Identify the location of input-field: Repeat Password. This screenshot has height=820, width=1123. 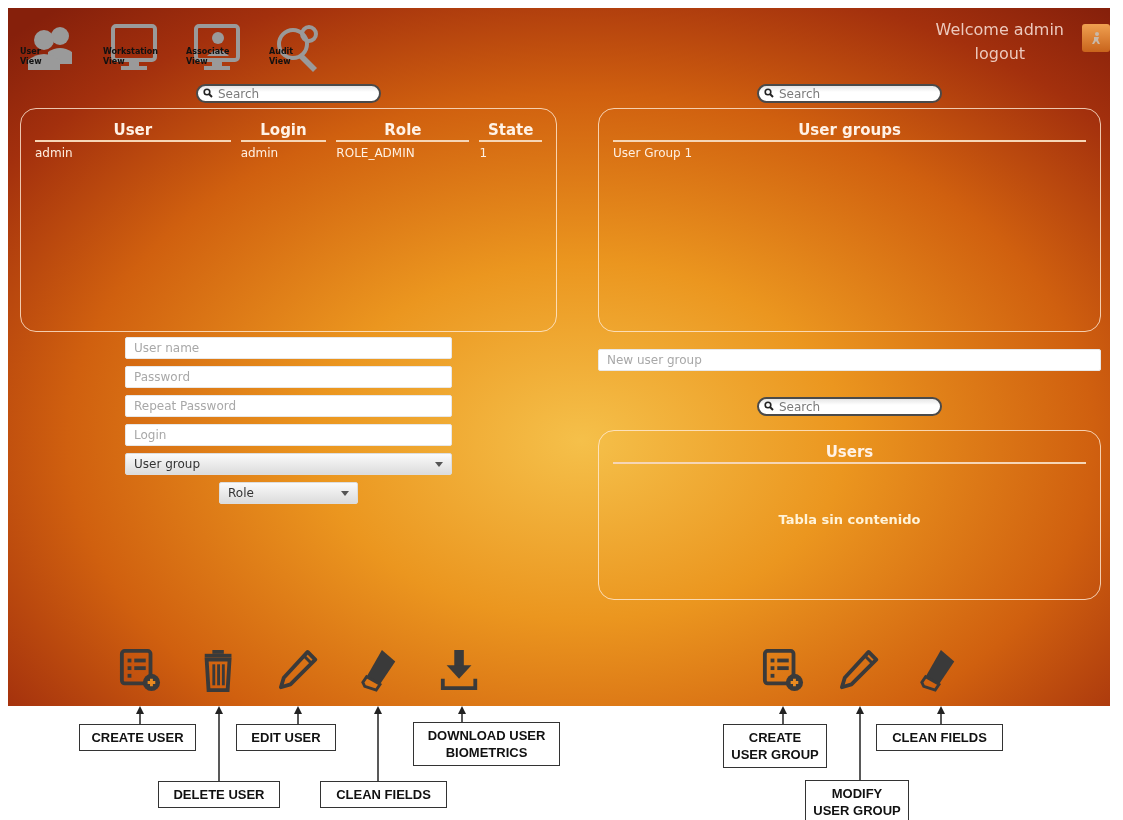
(288, 406).